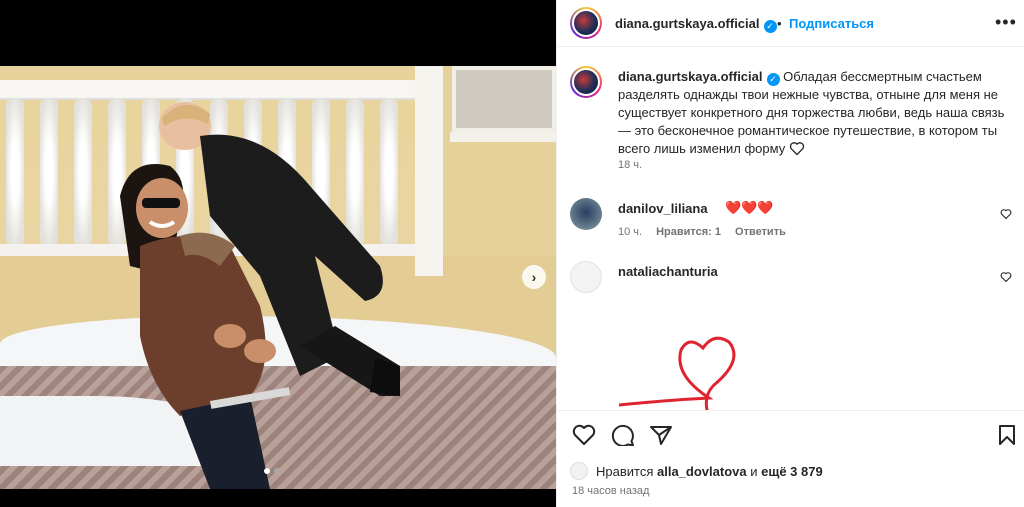 Image resolution: width=1024 pixels, height=507 pixels. I want to click on comment-meta: 10 ч. Нравится: 1 Ответить, so click(702, 232).